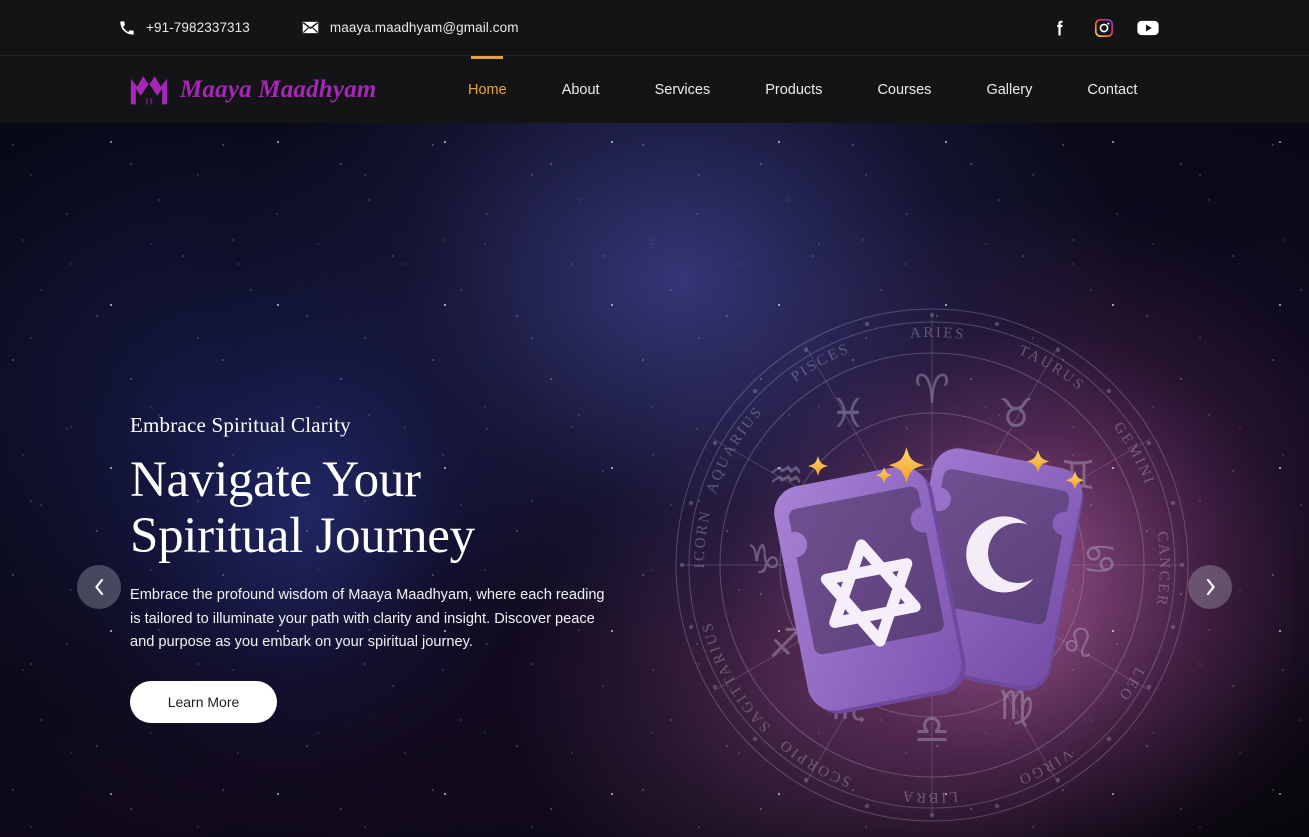  What do you see at coordinates (904, 89) in the screenshot?
I see `nav-item-courses: Courses` at bounding box center [904, 89].